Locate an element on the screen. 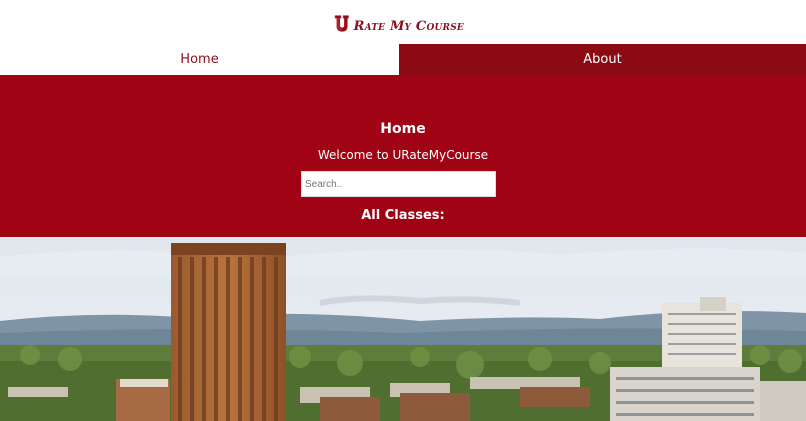  search-input is located at coordinates (398, 184).